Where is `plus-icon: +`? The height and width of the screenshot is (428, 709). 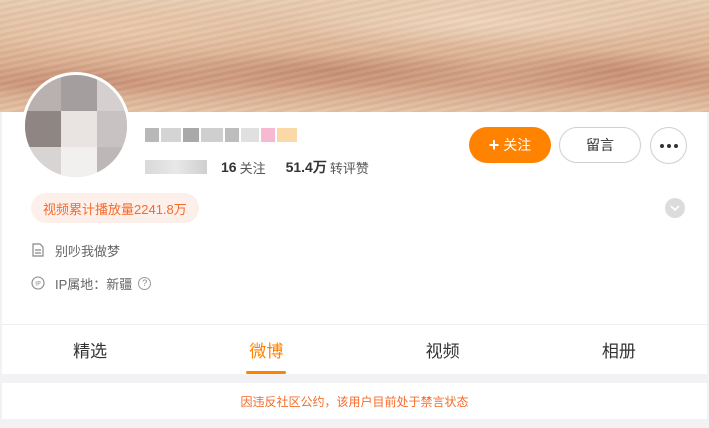
plus-icon: + is located at coordinates (494, 145).